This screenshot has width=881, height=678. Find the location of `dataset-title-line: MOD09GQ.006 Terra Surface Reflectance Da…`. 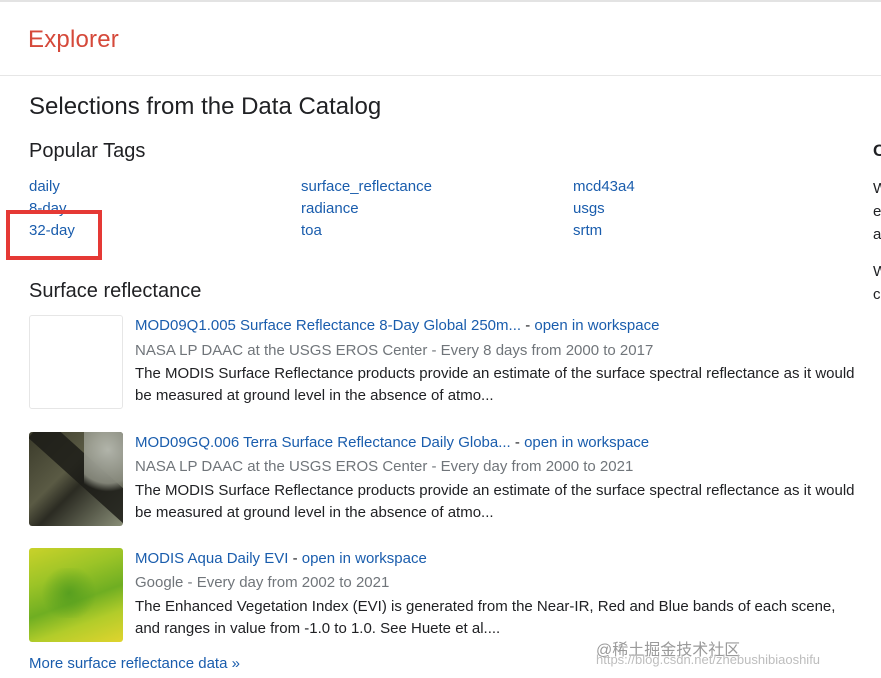

dataset-title-line: MOD09GQ.006 Terra Surface Reflectance Da… is located at coordinates (392, 442).